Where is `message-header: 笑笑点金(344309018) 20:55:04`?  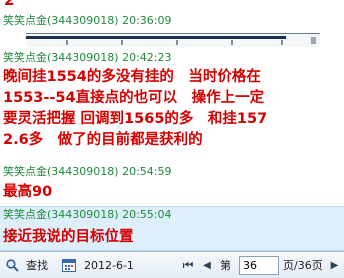
message-header: 笑笑点金(344309018) 20:55:04 is located at coordinates (87, 215).